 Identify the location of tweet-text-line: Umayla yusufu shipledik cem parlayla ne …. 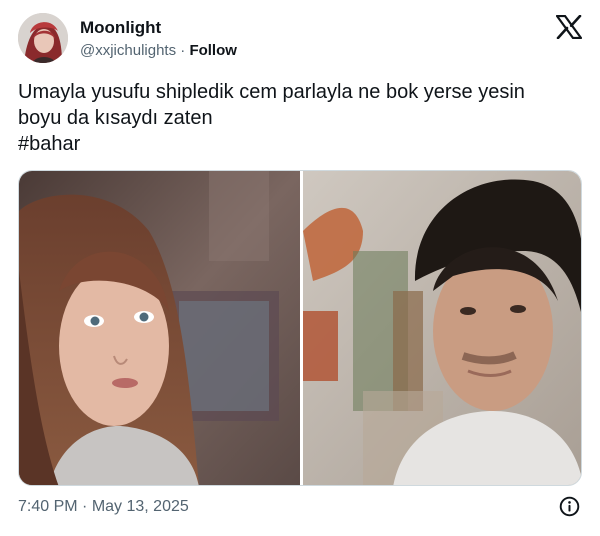
(271, 92).